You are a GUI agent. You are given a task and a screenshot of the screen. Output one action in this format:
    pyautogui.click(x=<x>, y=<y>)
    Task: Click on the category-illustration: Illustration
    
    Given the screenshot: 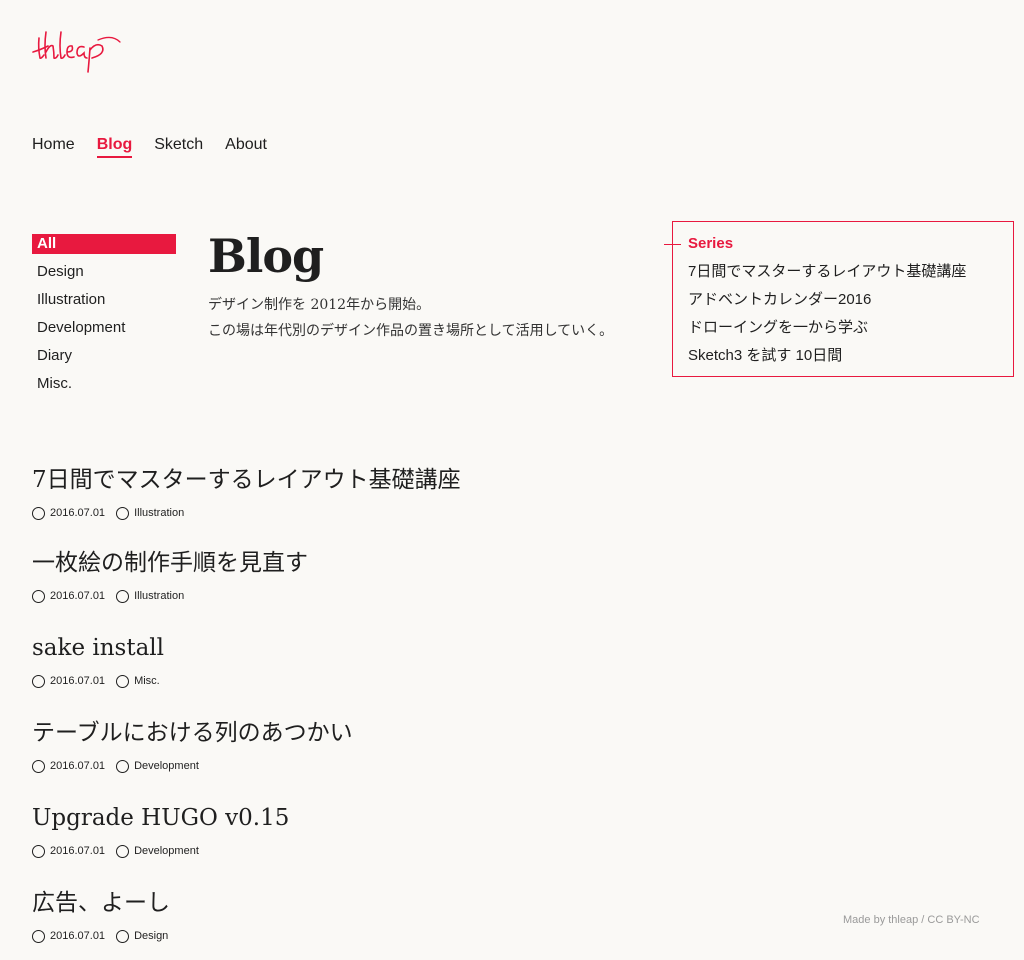 What is the action you would take?
    pyautogui.click(x=104, y=300)
    